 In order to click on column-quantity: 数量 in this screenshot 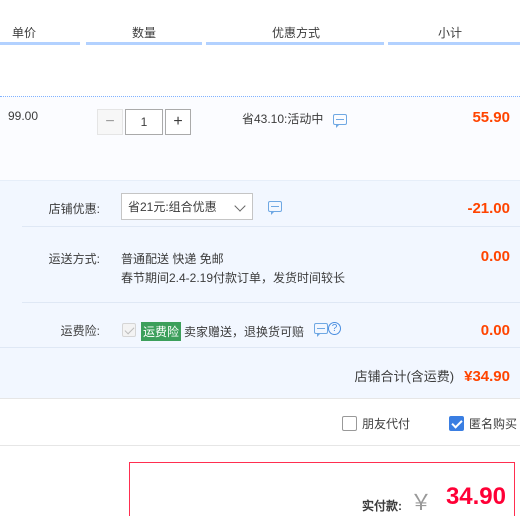, I will do `click(144, 33)`.